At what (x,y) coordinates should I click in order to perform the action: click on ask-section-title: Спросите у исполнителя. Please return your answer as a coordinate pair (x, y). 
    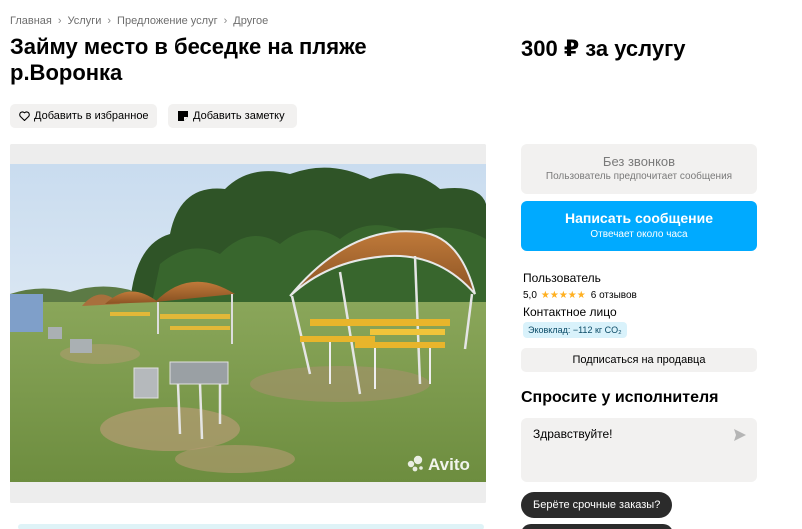
    Looking at the image, I should click on (620, 397).